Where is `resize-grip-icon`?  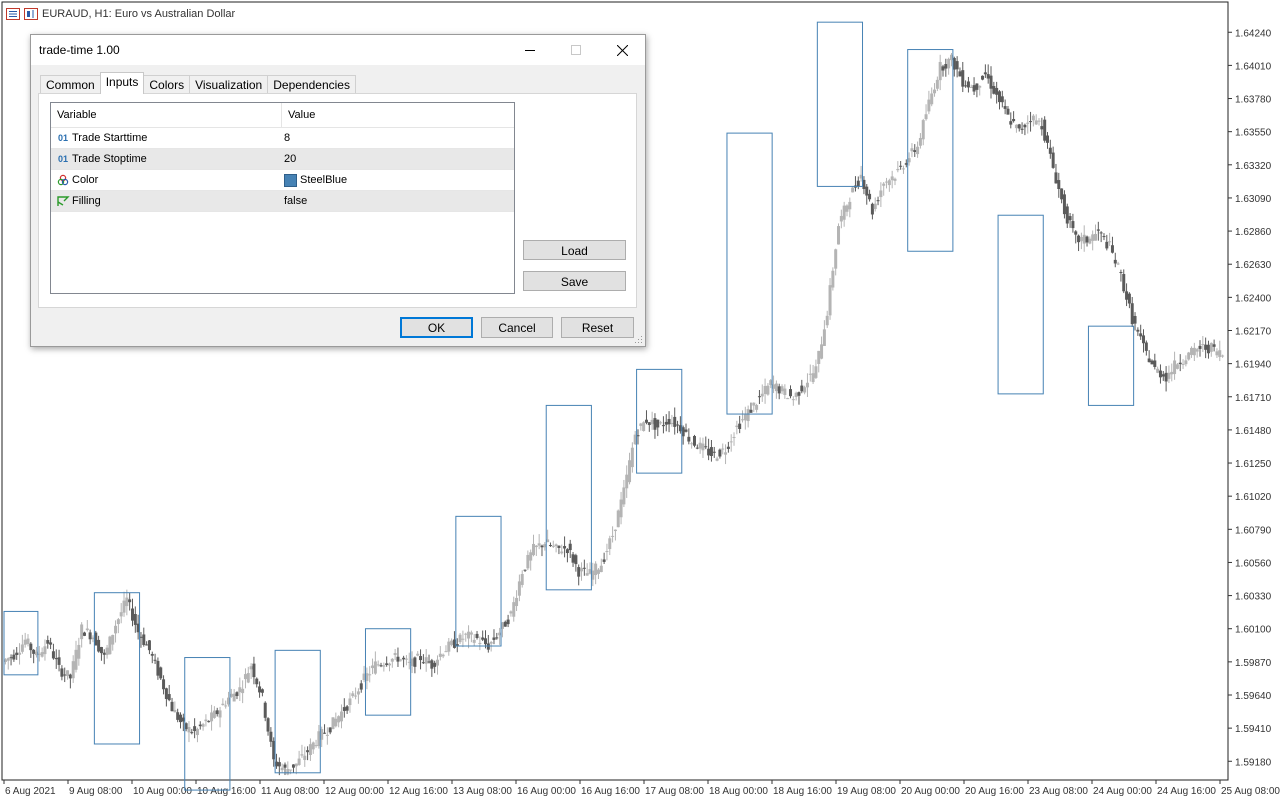 resize-grip-icon is located at coordinates (639, 340).